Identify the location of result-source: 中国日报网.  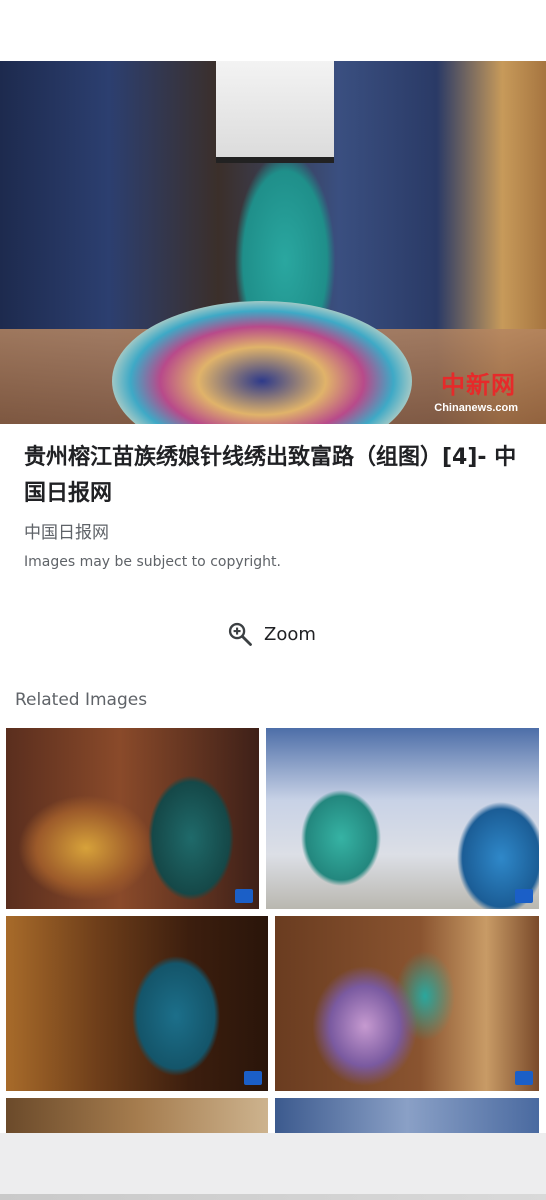
(66, 530).